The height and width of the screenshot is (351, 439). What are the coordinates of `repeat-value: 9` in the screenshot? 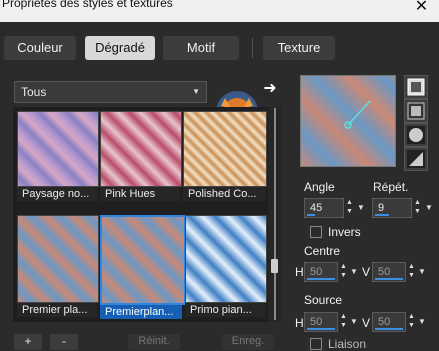 It's located at (381, 208).